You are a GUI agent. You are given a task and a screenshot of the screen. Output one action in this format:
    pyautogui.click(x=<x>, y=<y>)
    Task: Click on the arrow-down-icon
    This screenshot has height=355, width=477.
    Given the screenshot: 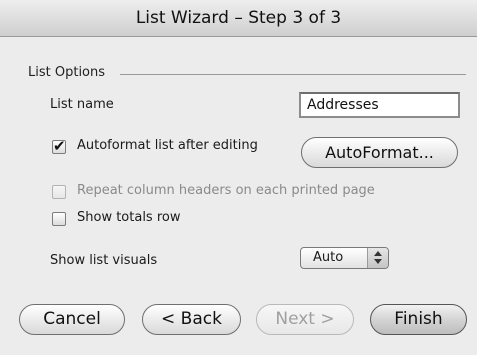 What is the action you would take?
    pyautogui.click(x=378, y=261)
    